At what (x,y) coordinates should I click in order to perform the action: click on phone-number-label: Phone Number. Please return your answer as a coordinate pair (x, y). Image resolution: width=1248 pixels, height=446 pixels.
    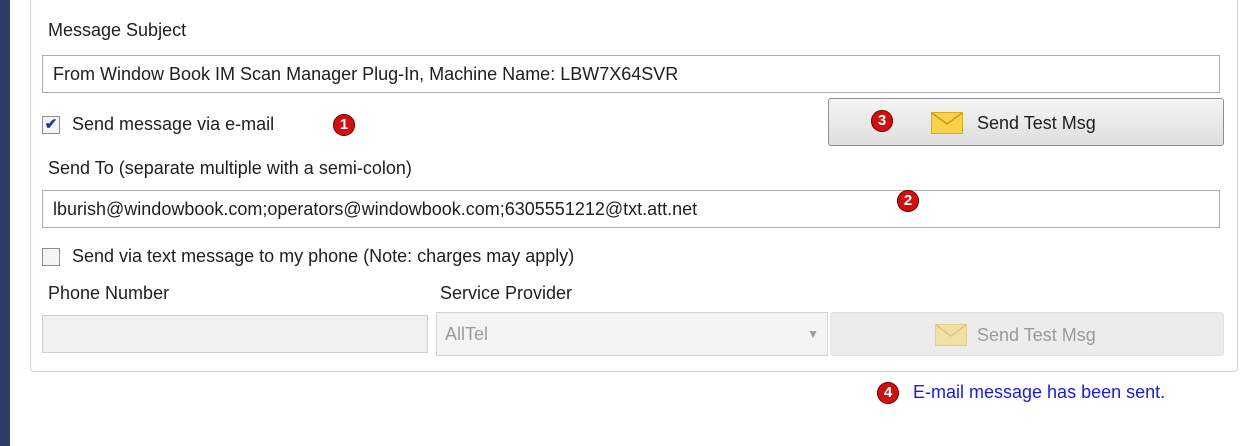
    Looking at the image, I should click on (109, 293).